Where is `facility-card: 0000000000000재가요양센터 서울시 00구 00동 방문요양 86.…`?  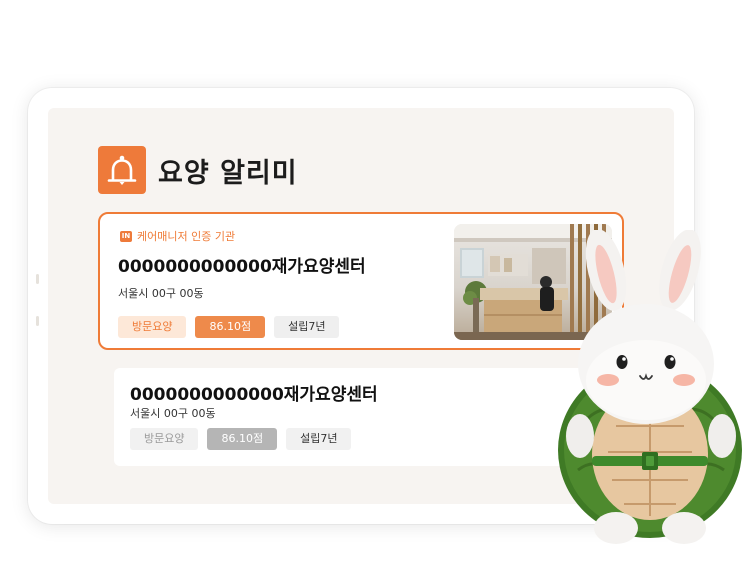 facility-card: 0000000000000재가요양센터 서울시 00구 00동 방문요양 86.… is located at coordinates (349, 417).